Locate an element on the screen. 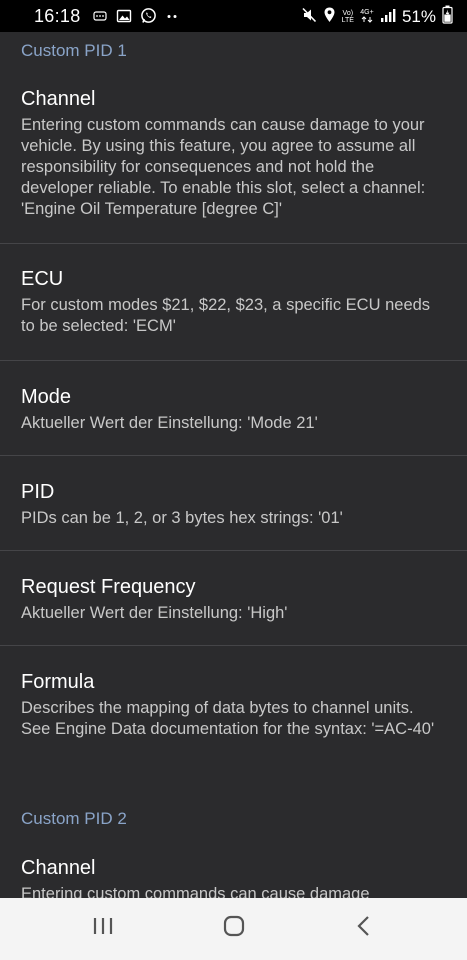 This screenshot has height=960, width=467. back-button is located at coordinates (364, 928).